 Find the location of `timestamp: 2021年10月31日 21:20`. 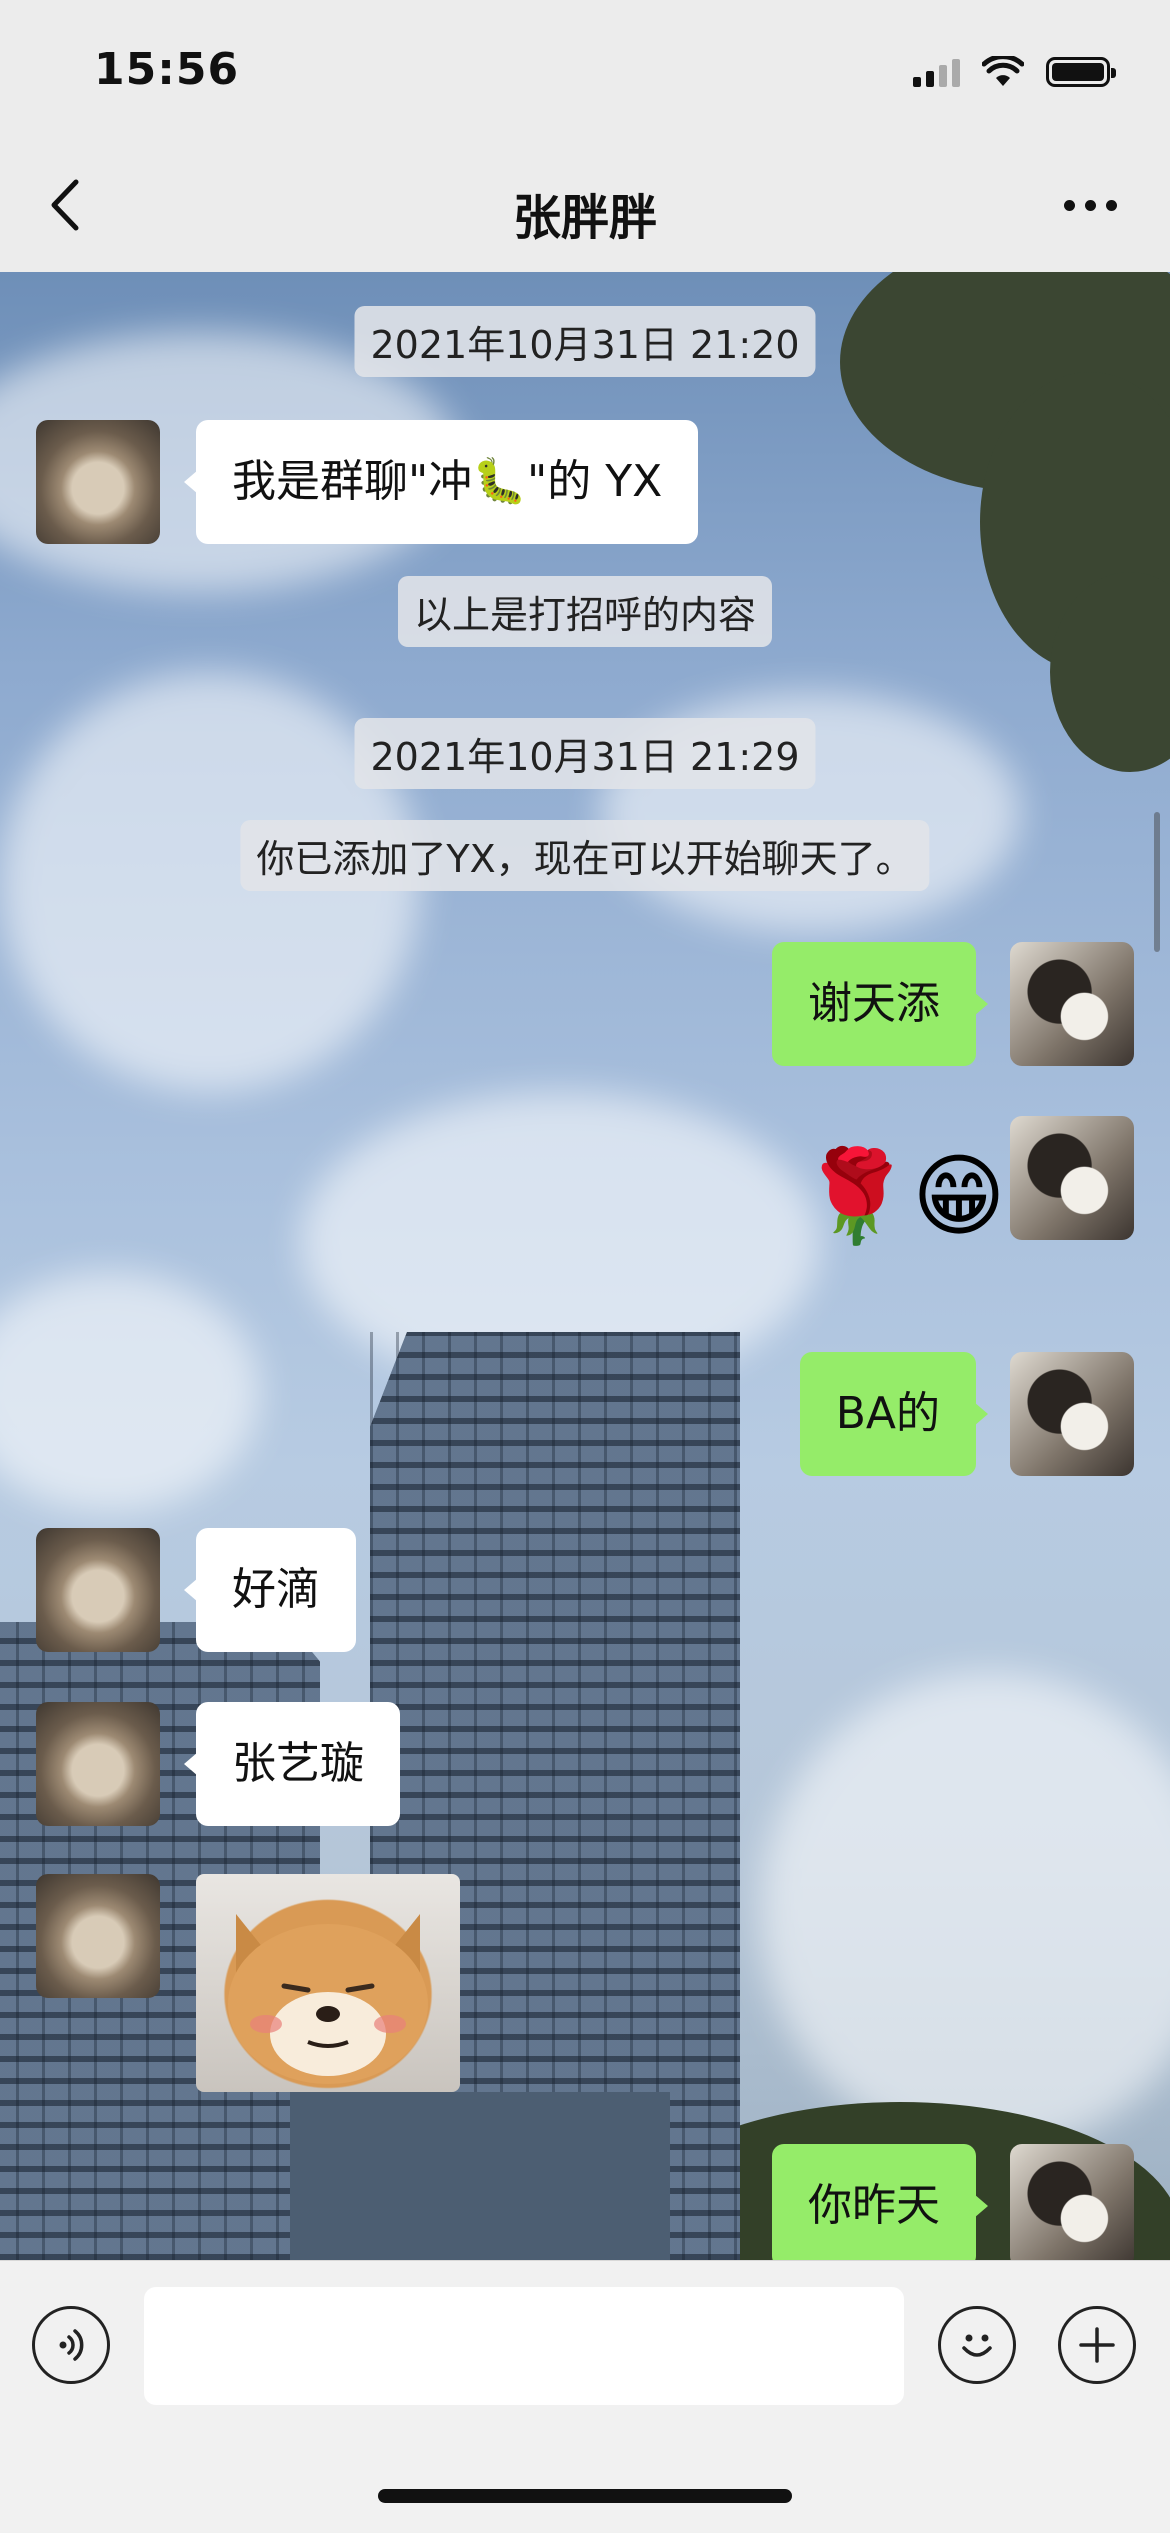

timestamp: 2021年10月31日 21:20 is located at coordinates (585, 341).